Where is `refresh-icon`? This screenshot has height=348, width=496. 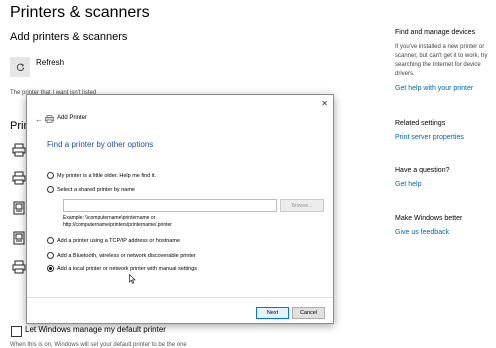
refresh-icon is located at coordinates (20, 67).